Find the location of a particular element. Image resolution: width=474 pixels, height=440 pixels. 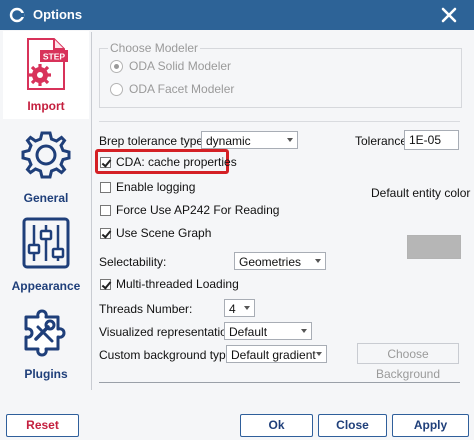

reset-button: Reset is located at coordinates (42, 425).